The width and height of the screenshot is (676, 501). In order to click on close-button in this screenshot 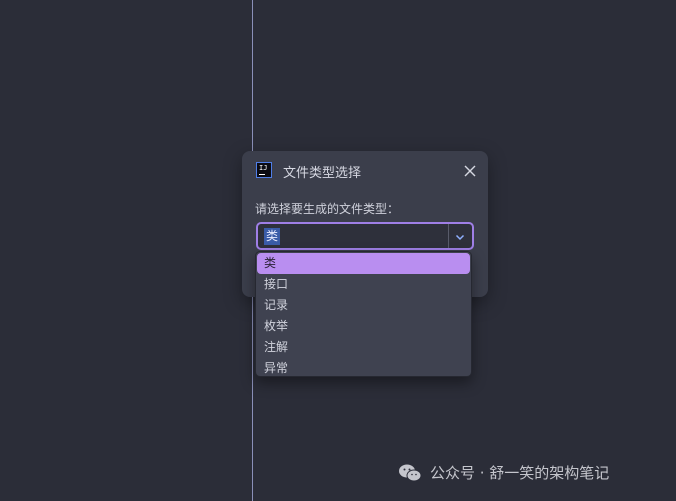, I will do `click(470, 171)`.